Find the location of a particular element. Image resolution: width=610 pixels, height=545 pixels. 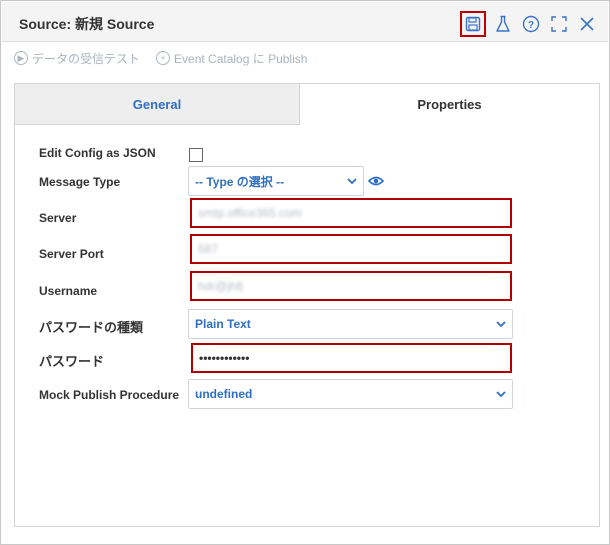

plus-icon: + is located at coordinates (163, 58).